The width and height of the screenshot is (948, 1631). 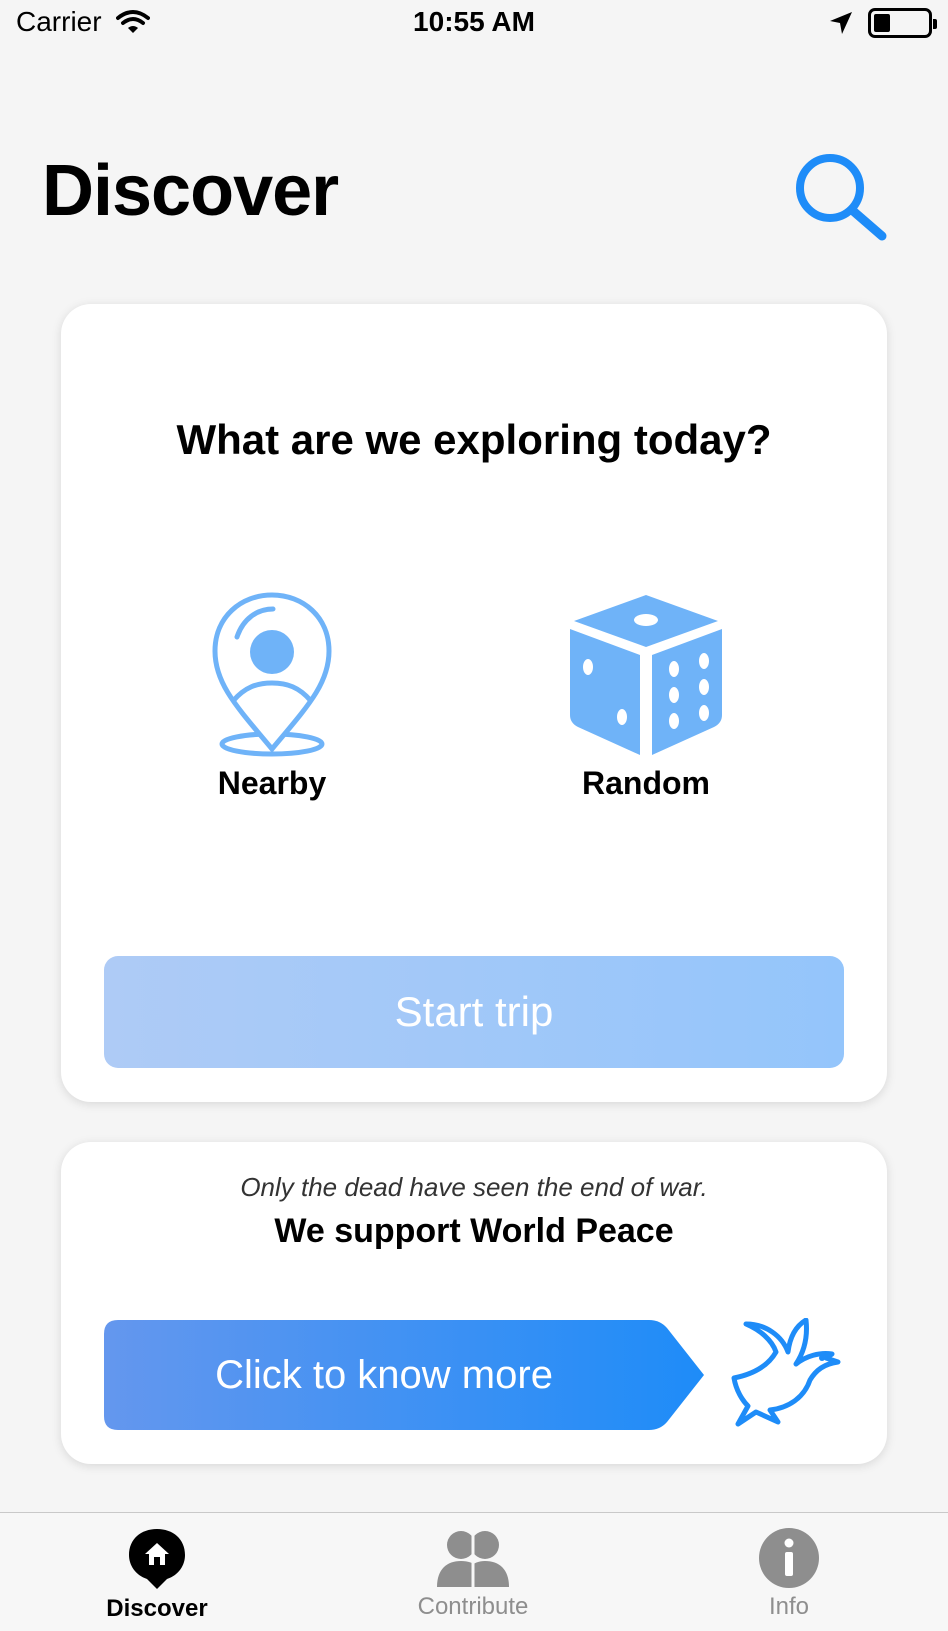 I want to click on nearby-option: Nearby, so click(x=272, y=695).